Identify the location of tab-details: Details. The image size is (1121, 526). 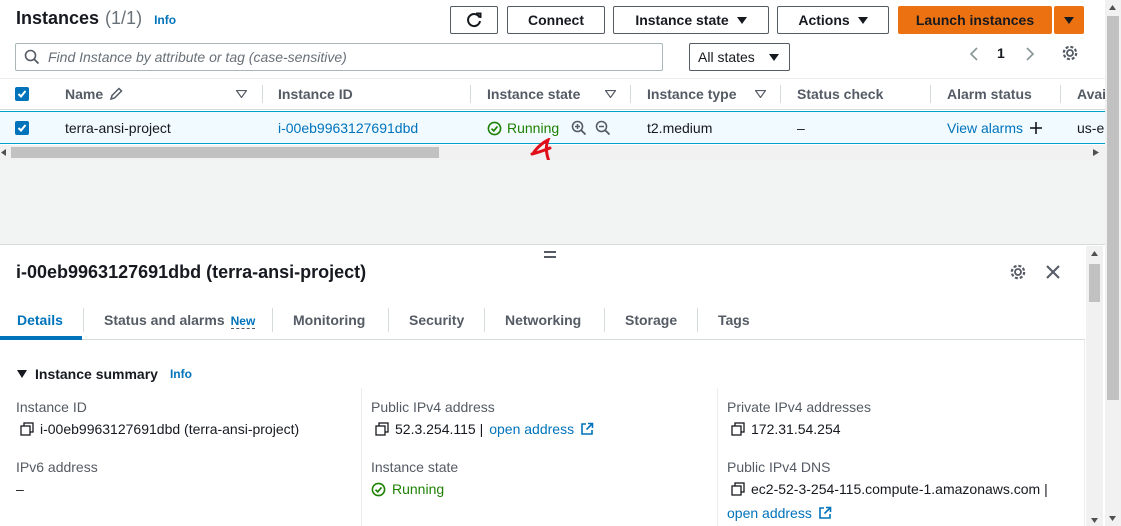
(40, 320).